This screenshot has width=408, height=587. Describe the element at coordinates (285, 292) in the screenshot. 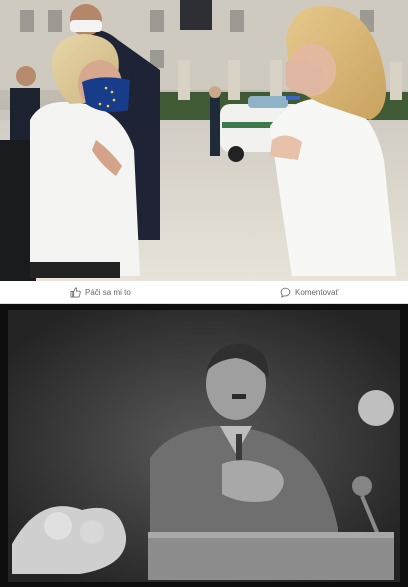

I see `speech-bubble-icon` at that location.